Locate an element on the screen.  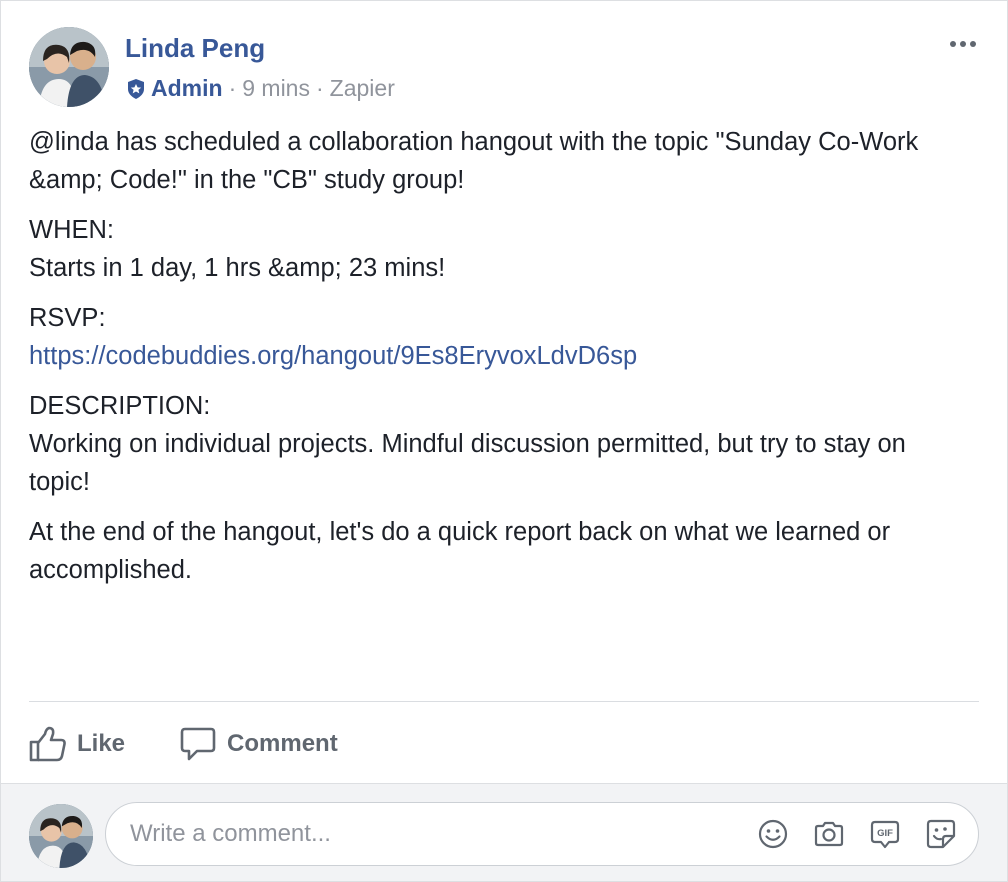
post-header: Linda Peng Admin · 9 mins · Zapier is located at coordinates (508, 68).